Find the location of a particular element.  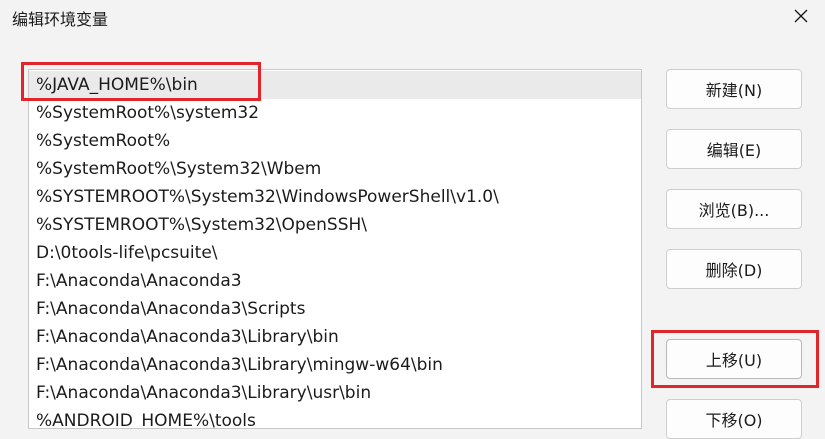

path-list-item: %JAVA_HOME%\bin is located at coordinates (335, 85).